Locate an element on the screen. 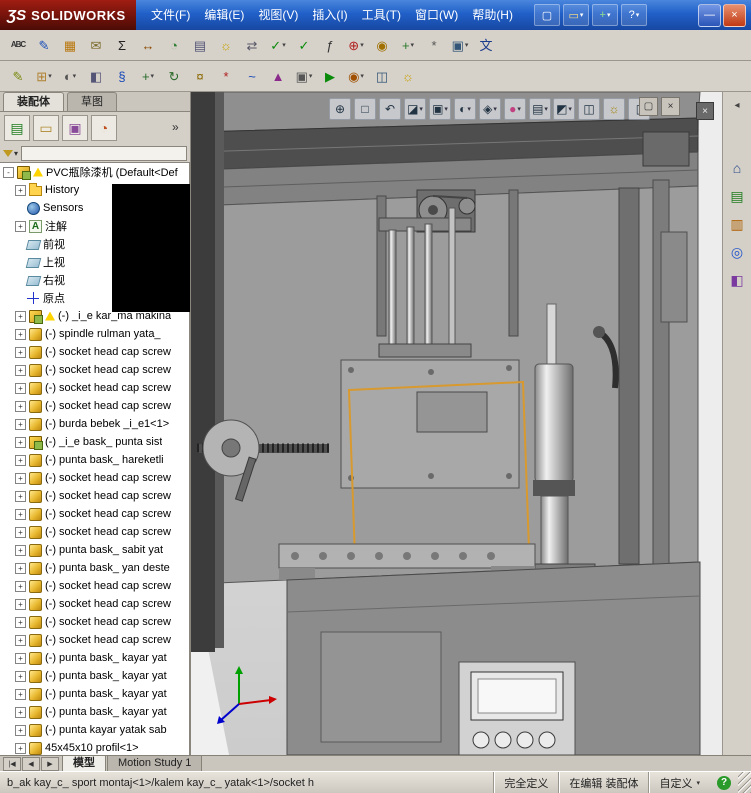  language-icon: 文 ▾ is located at coordinates (486, 45).